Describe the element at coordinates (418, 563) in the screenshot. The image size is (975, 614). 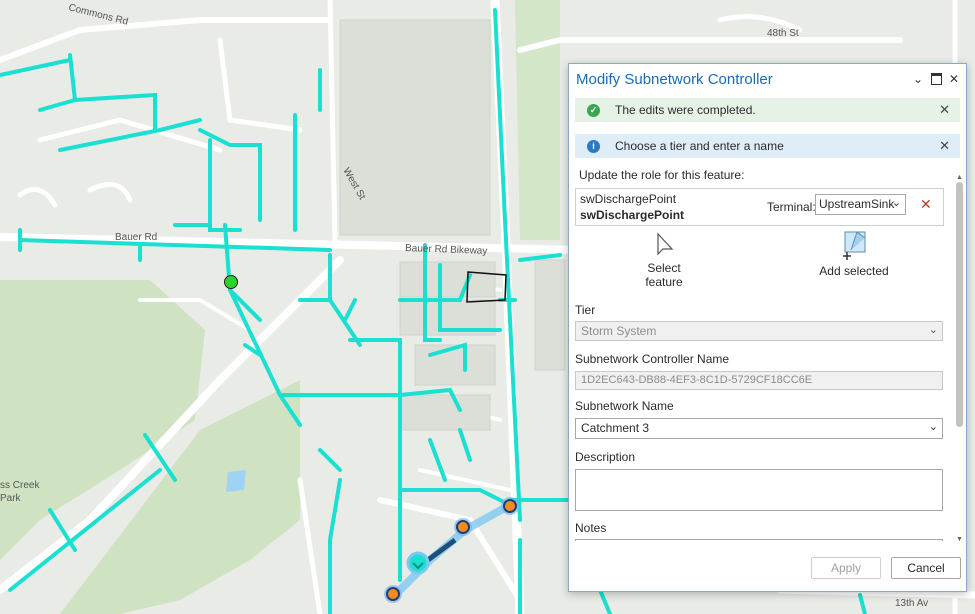
I see `discharge-point` at that location.